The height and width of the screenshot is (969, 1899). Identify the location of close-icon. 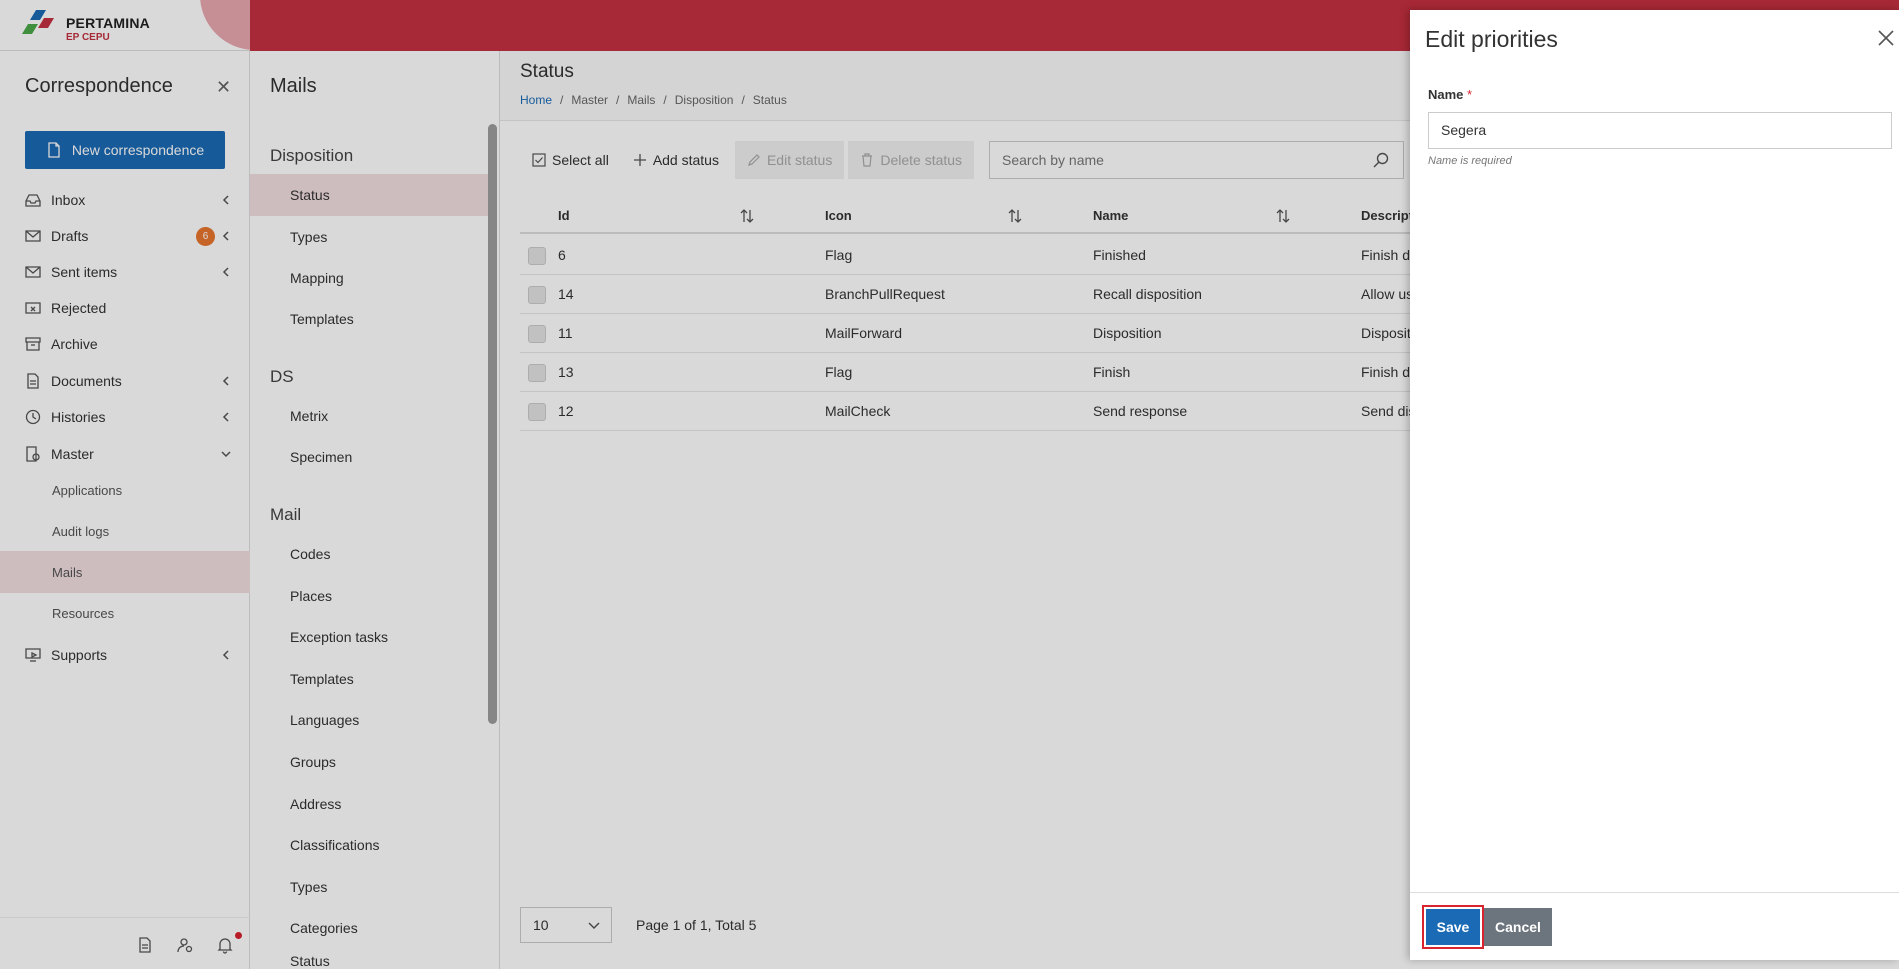
(1886, 38).